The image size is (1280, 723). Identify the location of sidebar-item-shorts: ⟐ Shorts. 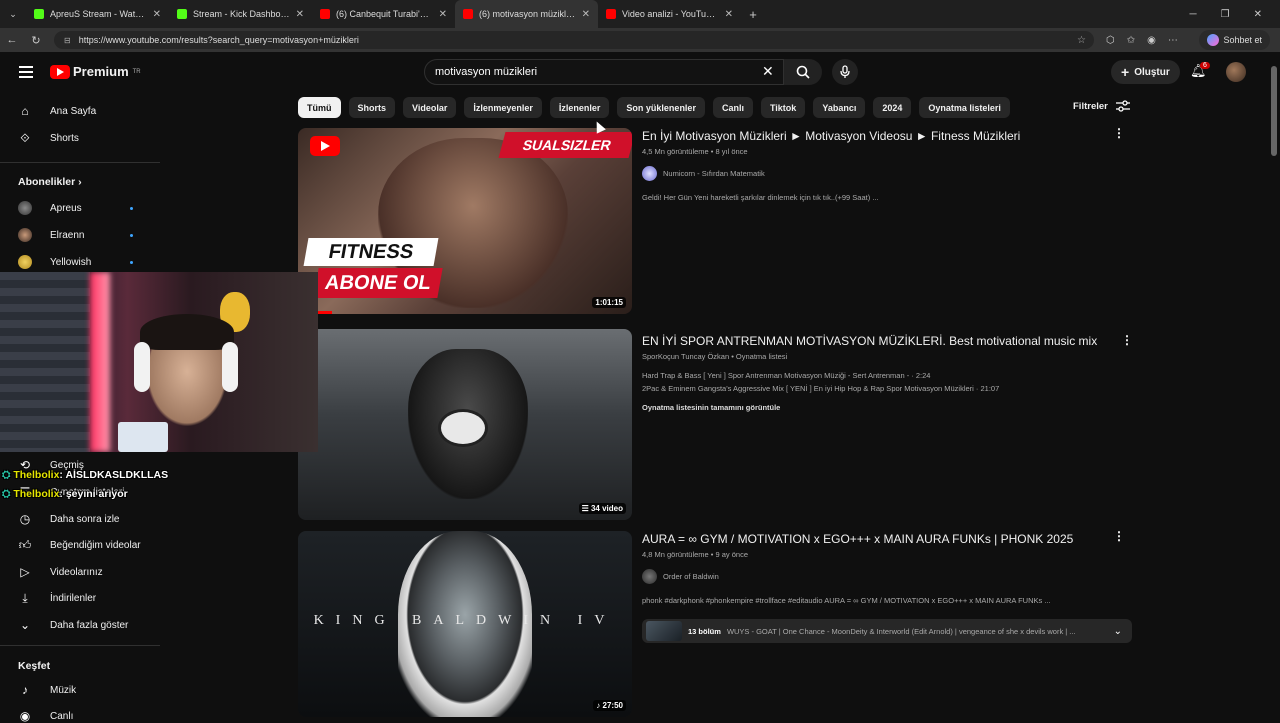
(48, 138).